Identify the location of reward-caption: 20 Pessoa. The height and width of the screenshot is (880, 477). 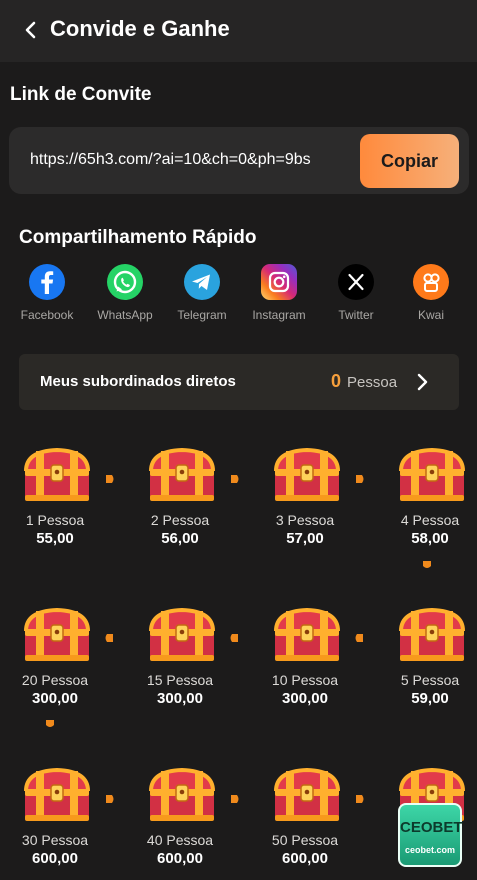
(55, 680).